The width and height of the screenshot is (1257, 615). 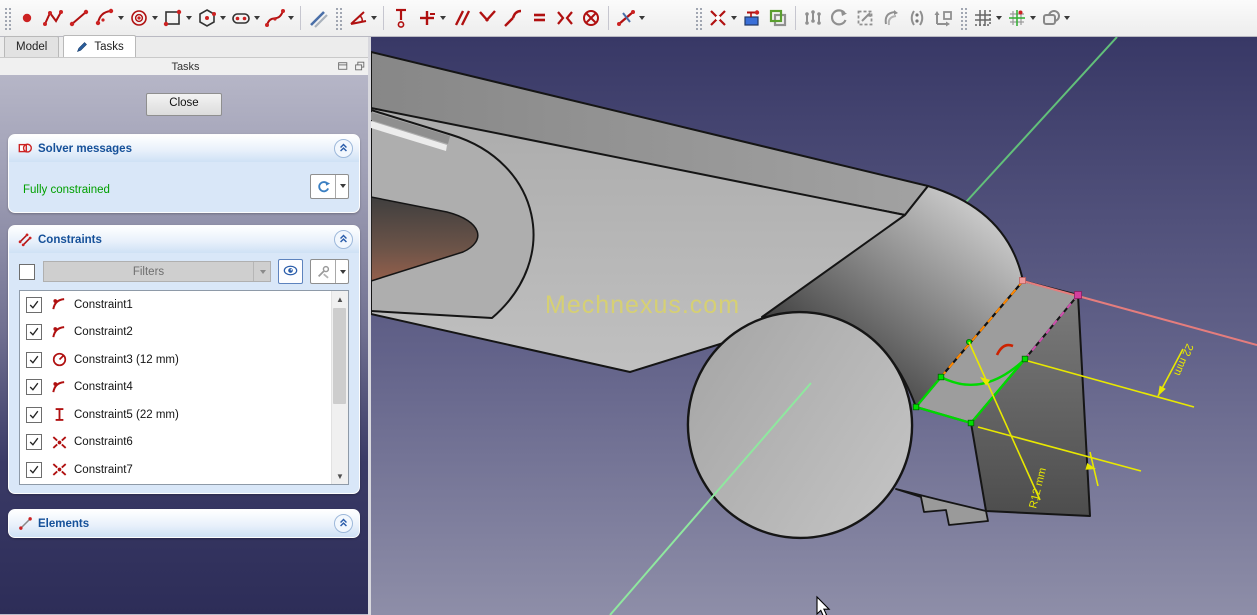 I want to click on sketcher-toolbar, so click(x=628, y=18).